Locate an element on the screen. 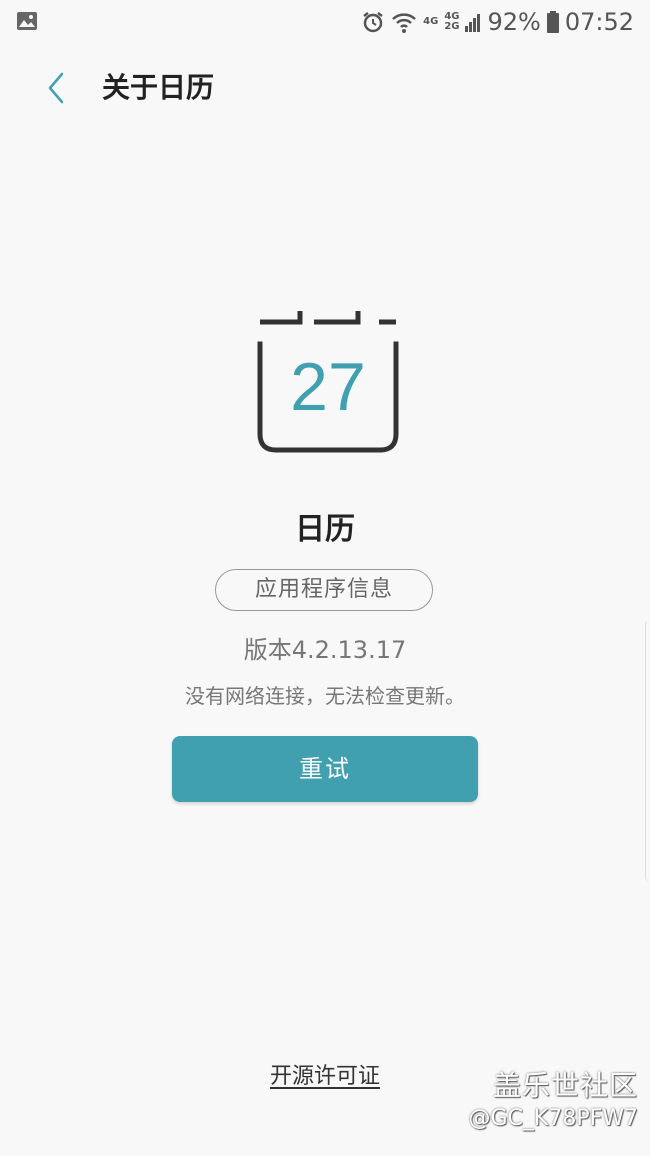 This screenshot has height=1156, width=650. gallery-icon is located at coordinates (27, 21).